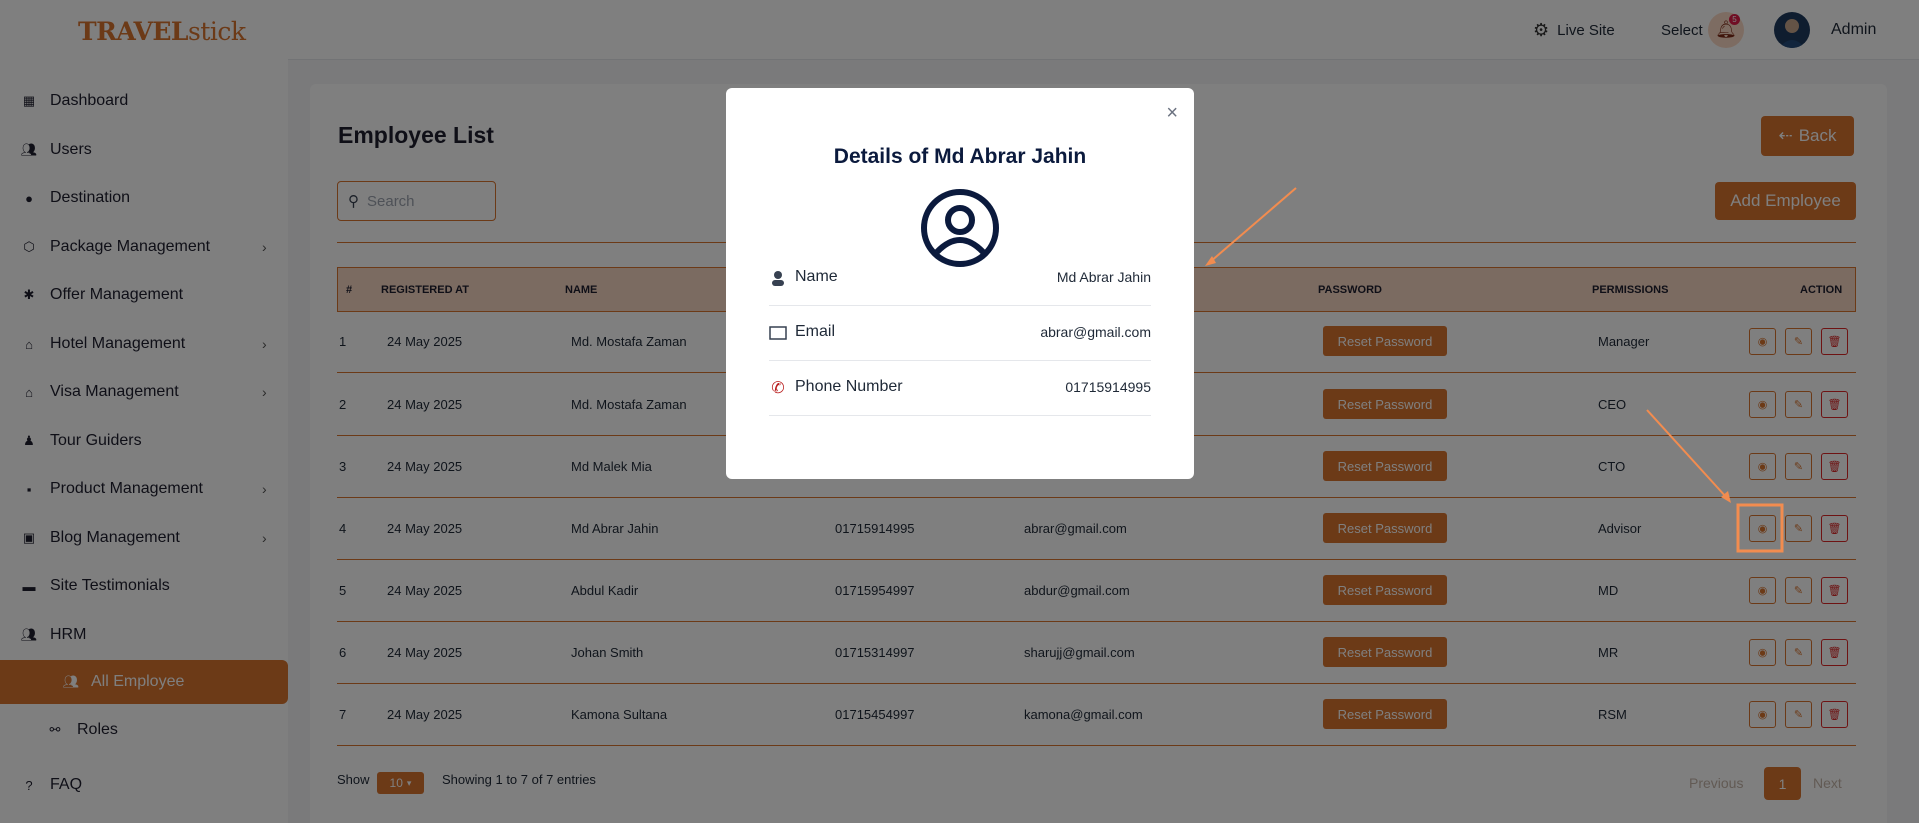 Image resolution: width=1919 pixels, height=823 pixels. What do you see at coordinates (960, 333) in the screenshot?
I see `modal-row-email: Email abrar@gmail.com` at bounding box center [960, 333].